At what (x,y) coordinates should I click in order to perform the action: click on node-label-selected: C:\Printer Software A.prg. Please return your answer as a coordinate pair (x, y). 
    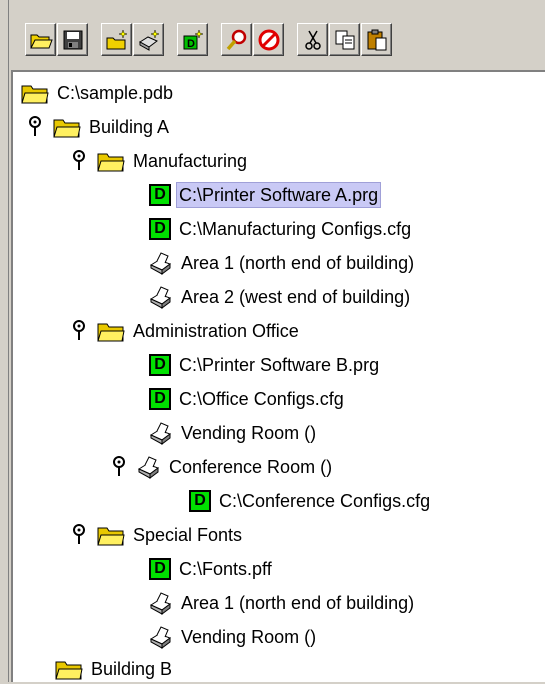
    Looking at the image, I should click on (278, 195).